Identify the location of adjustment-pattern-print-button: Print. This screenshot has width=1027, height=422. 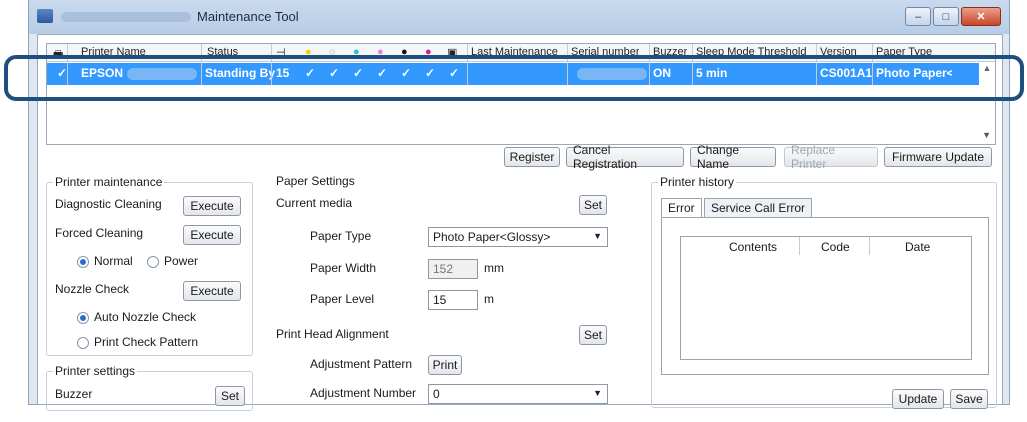
(445, 365).